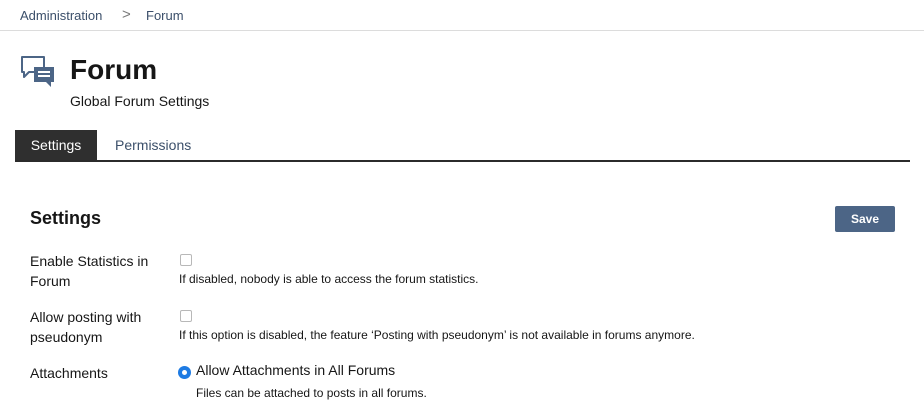  Describe the element at coordinates (66, 218) in the screenshot. I see `section-title: Settings` at that location.